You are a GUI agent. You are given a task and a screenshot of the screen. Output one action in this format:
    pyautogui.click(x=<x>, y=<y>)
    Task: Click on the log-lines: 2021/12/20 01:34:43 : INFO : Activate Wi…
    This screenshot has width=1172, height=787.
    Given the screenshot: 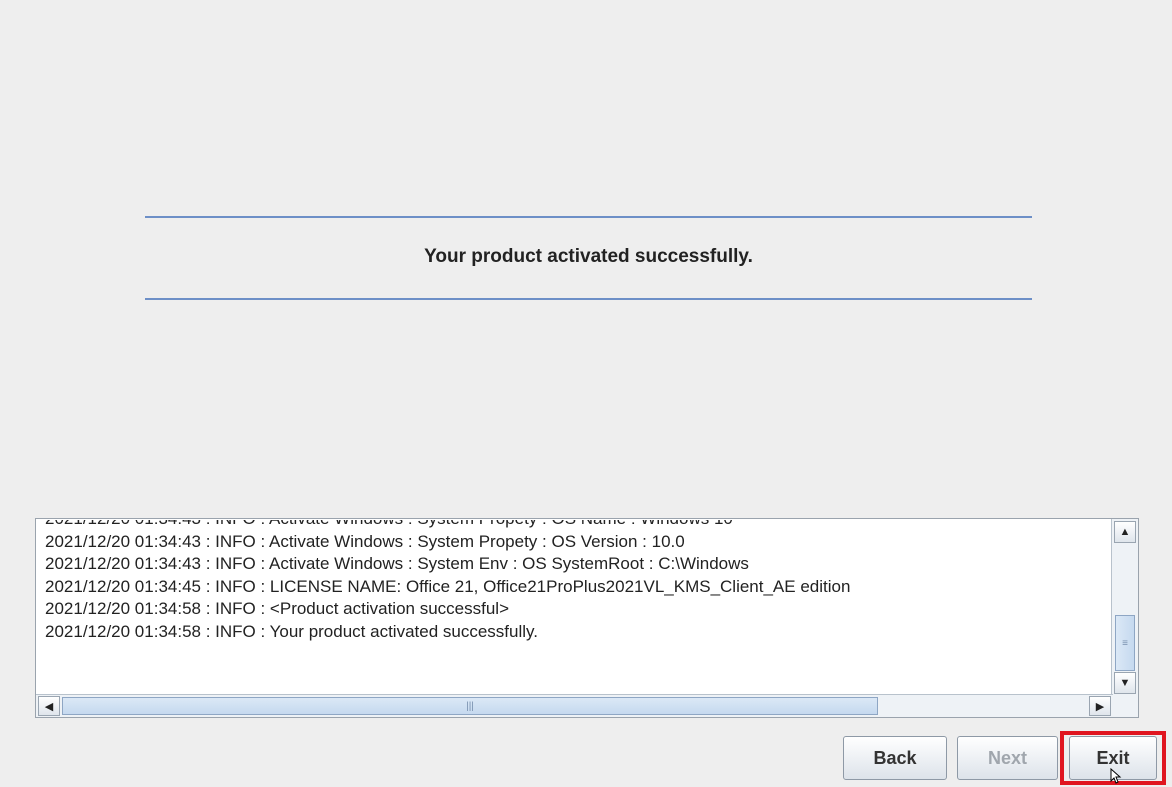 What is the action you would take?
    pyautogui.click(x=447, y=581)
    